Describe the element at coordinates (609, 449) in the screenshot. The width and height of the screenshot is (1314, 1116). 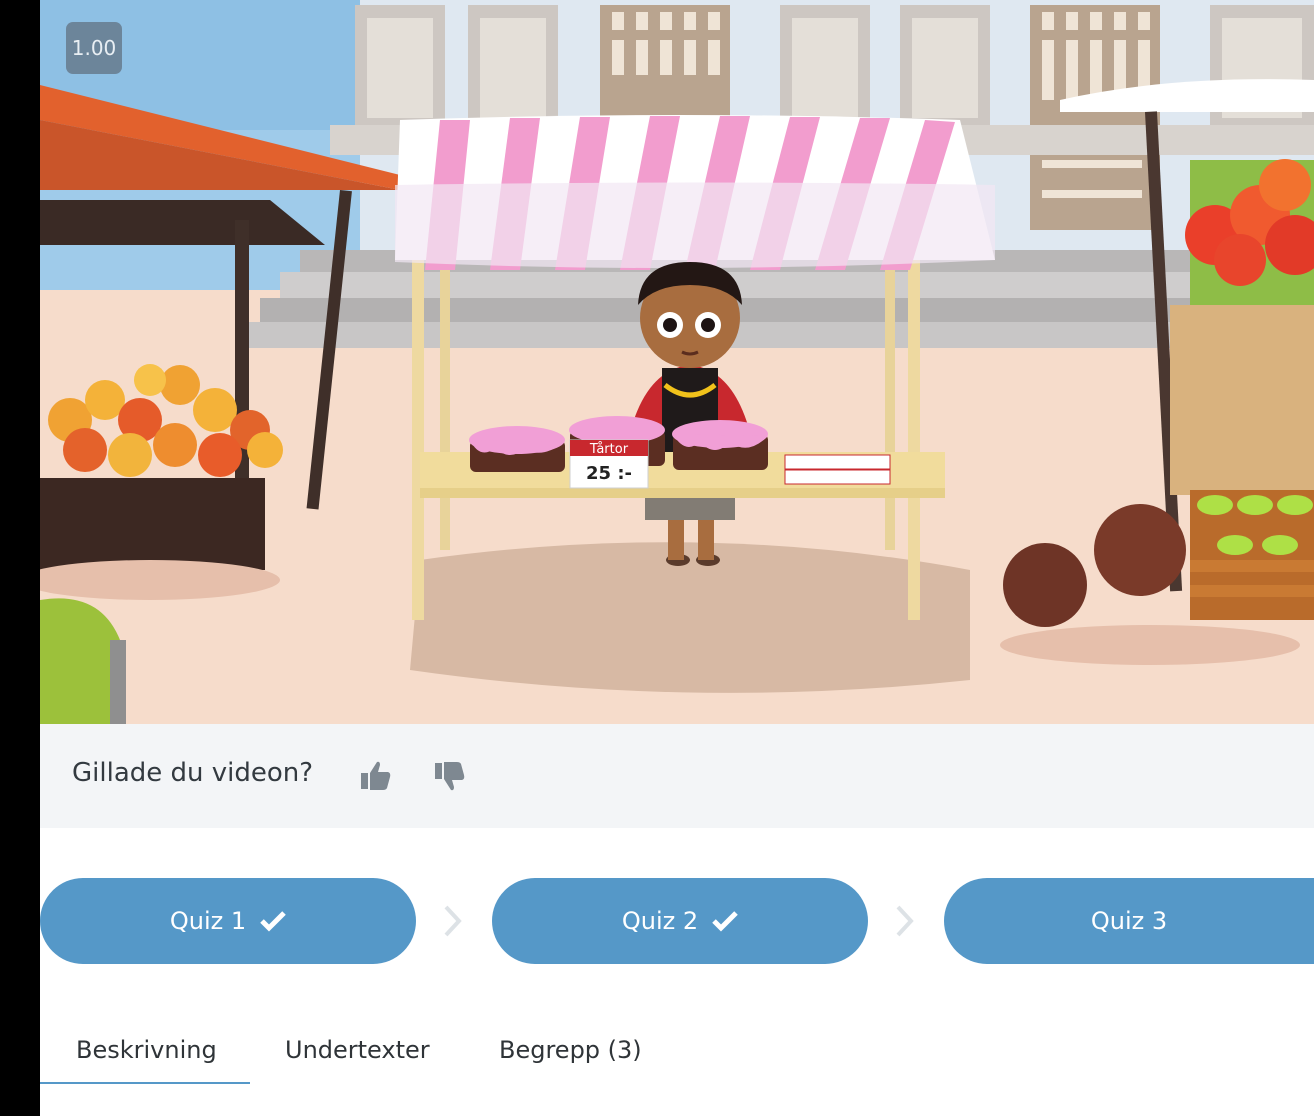
I see `cake-sign-title: Tårtor` at that location.